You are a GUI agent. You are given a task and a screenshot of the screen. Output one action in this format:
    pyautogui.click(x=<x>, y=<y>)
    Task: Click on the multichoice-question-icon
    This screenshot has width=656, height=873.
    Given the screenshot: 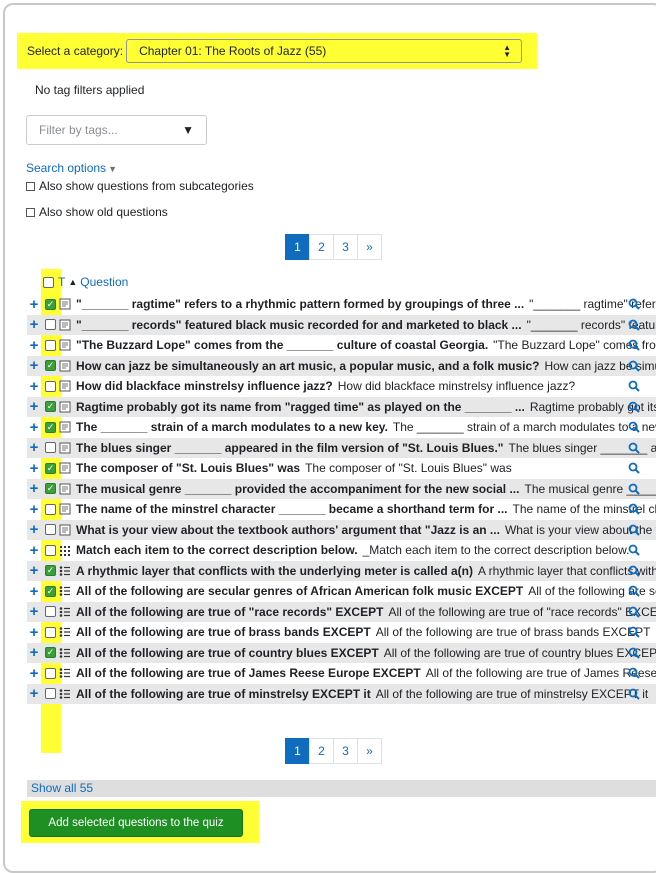 What is the action you would take?
    pyautogui.click(x=65, y=571)
    